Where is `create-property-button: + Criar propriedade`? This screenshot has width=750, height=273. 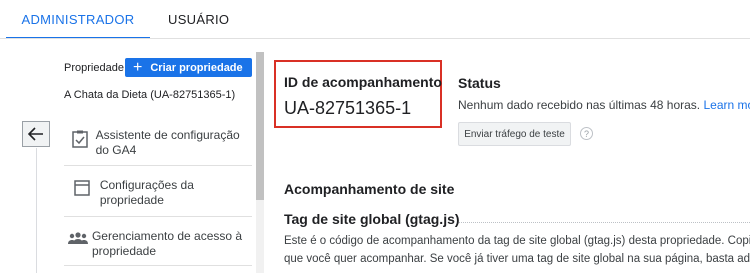 create-property-button: + Criar propriedade is located at coordinates (188, 67).